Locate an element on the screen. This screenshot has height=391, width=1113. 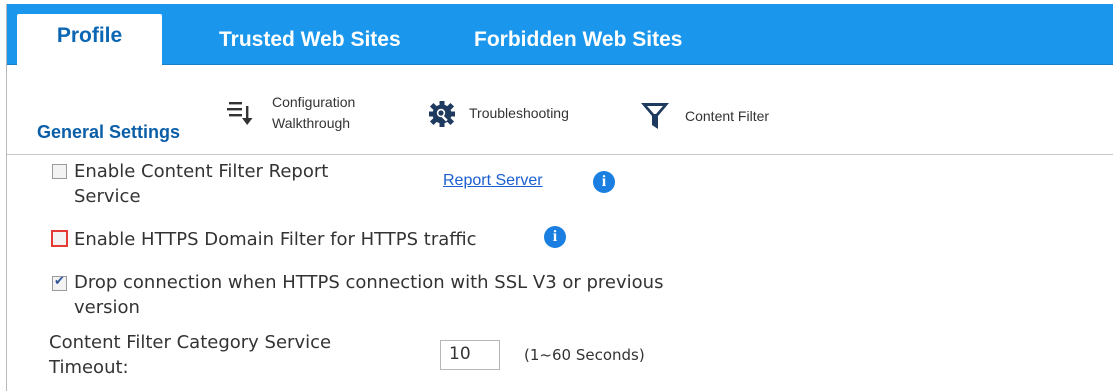
sort-list-icon is located at coordinates (240, 113).